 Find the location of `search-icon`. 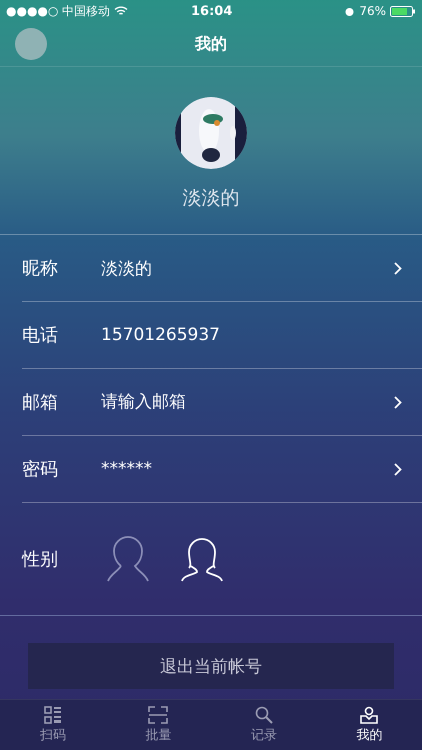

search-icon is located at coordinates (263, 715).